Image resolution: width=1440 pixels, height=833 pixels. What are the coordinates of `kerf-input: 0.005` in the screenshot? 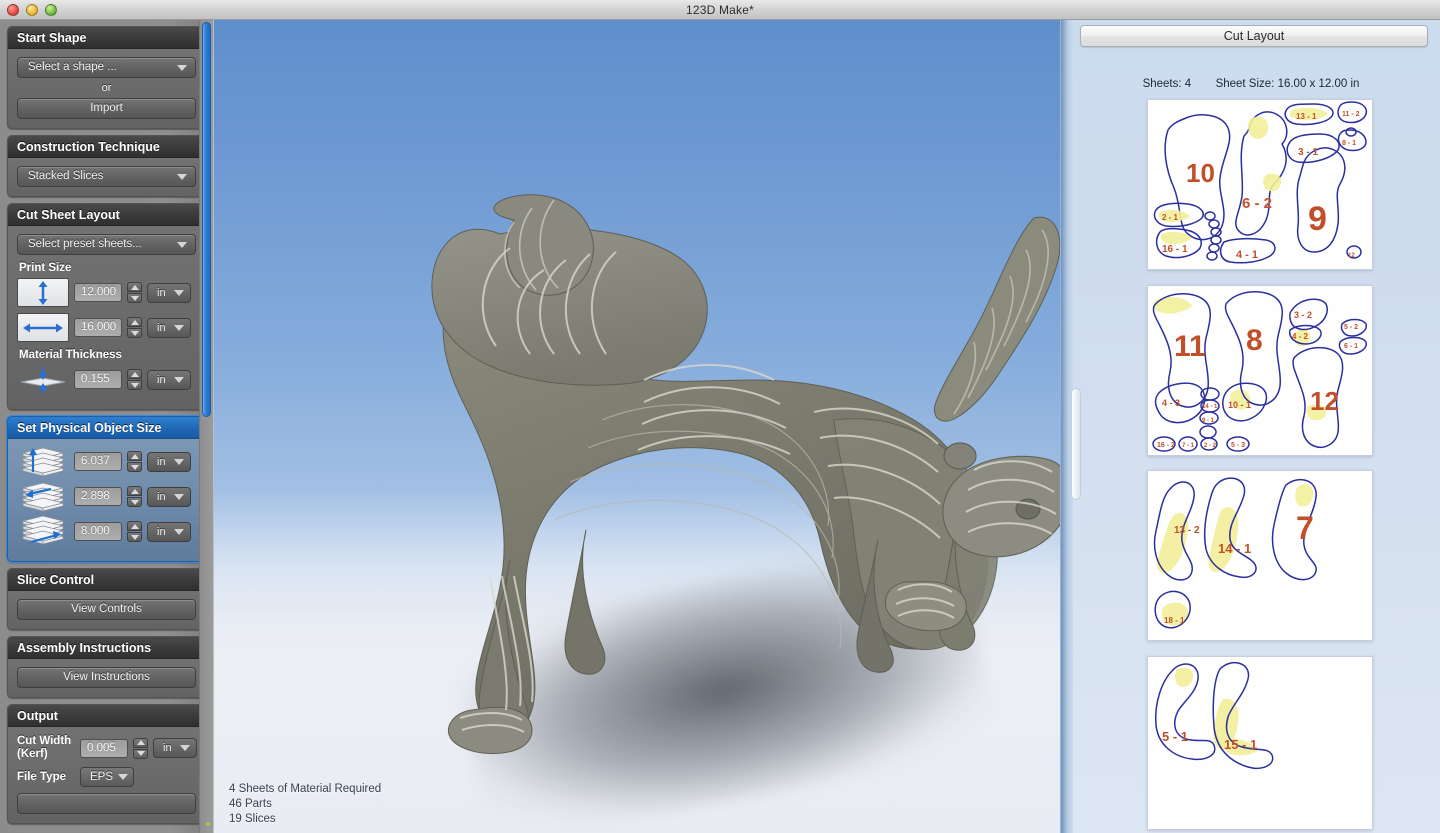 It's located at (104, 748).